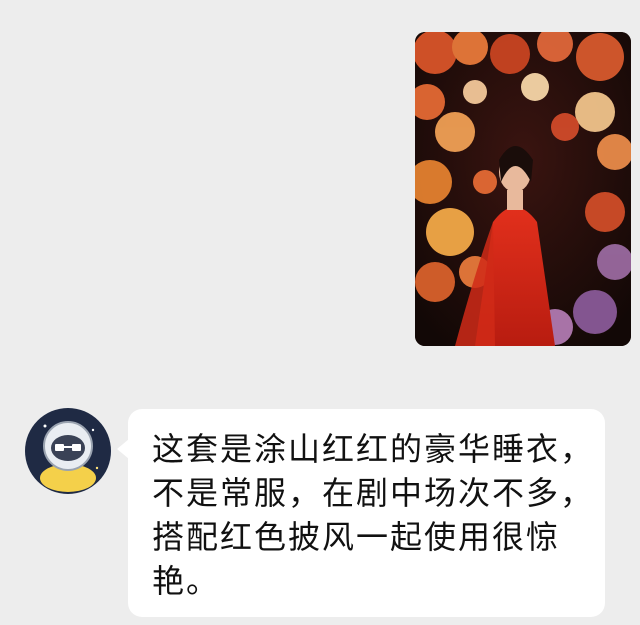 Image resolution: width=640 pixels, height=625 pixels. What do you see at coordinates (123, 449) in the screenshot?
I see `bubble-tail` at bounding box center [123, 449].